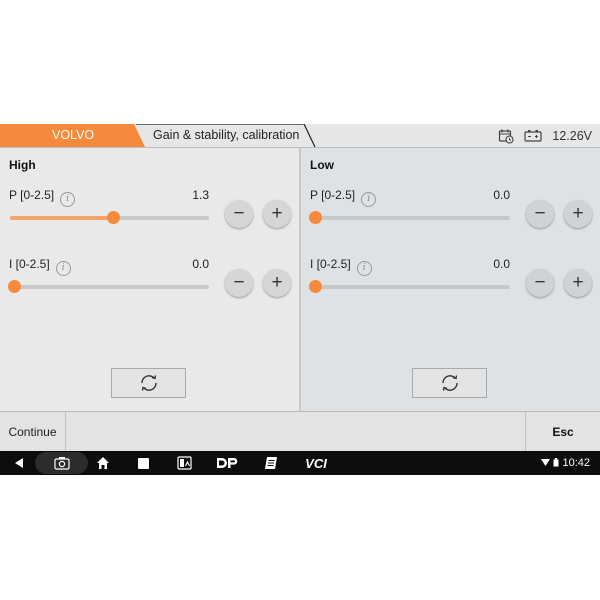 The height and width of the screenshot is (600, 600). What do you see at coordinates (545, 135) in the screenshot?
I see `header-status: 12.26V` at bounding box center [545, 135].